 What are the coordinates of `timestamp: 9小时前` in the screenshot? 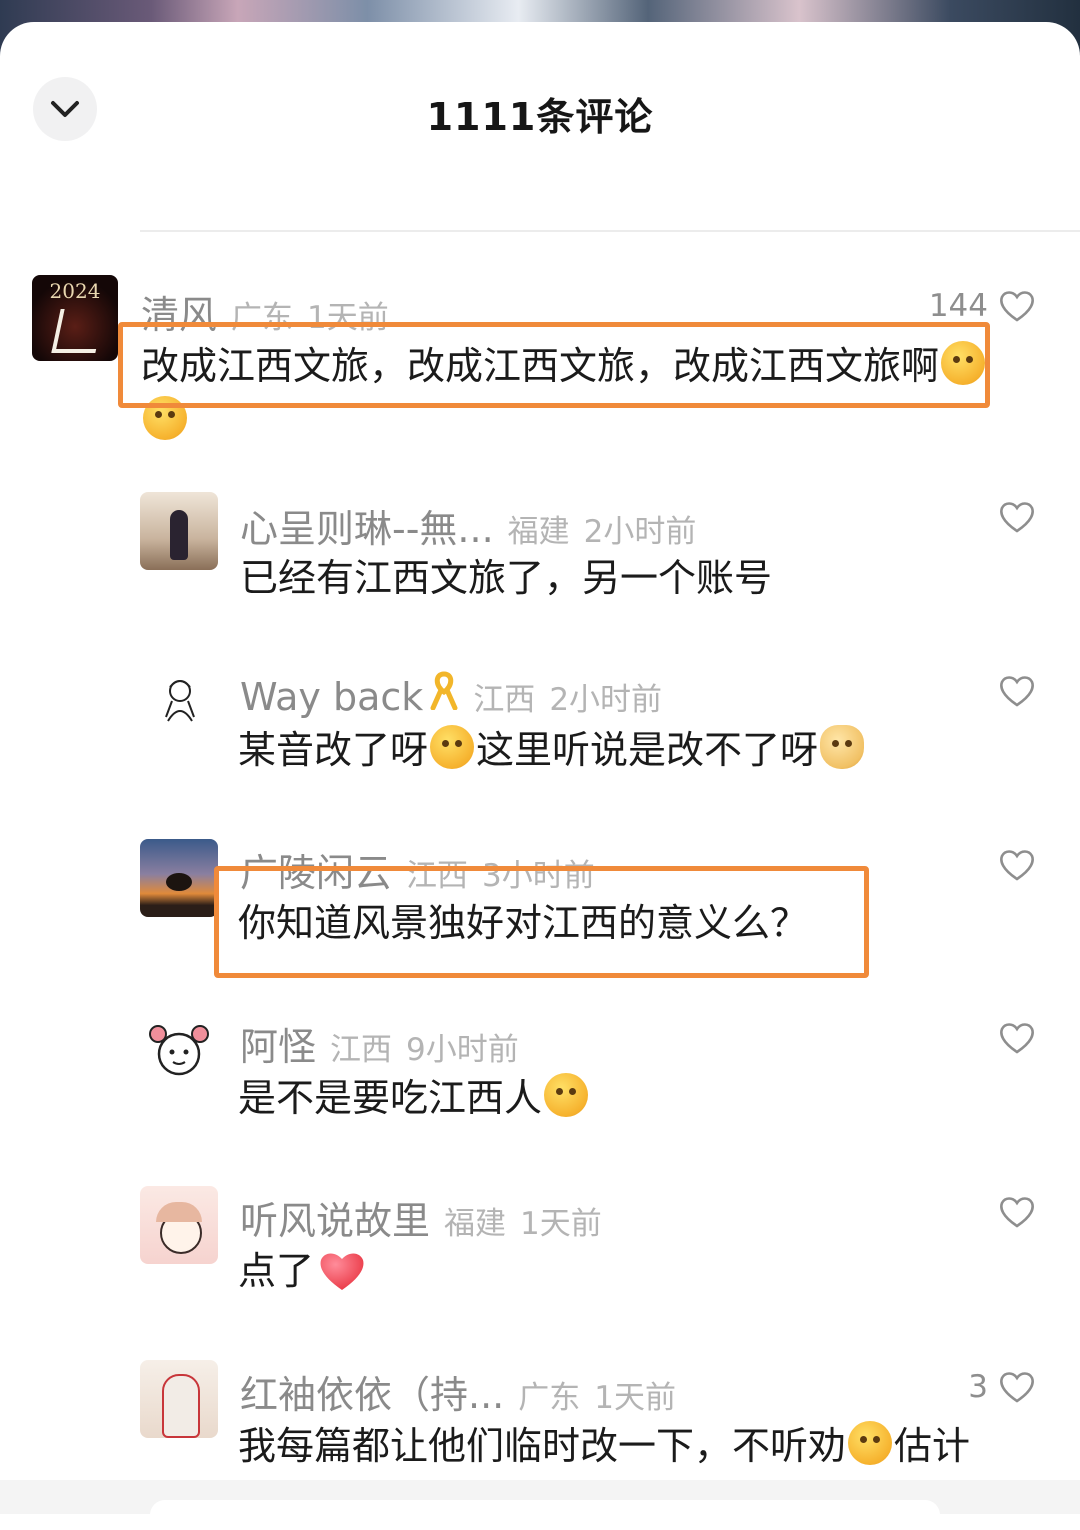 It's located at (462, 1050).